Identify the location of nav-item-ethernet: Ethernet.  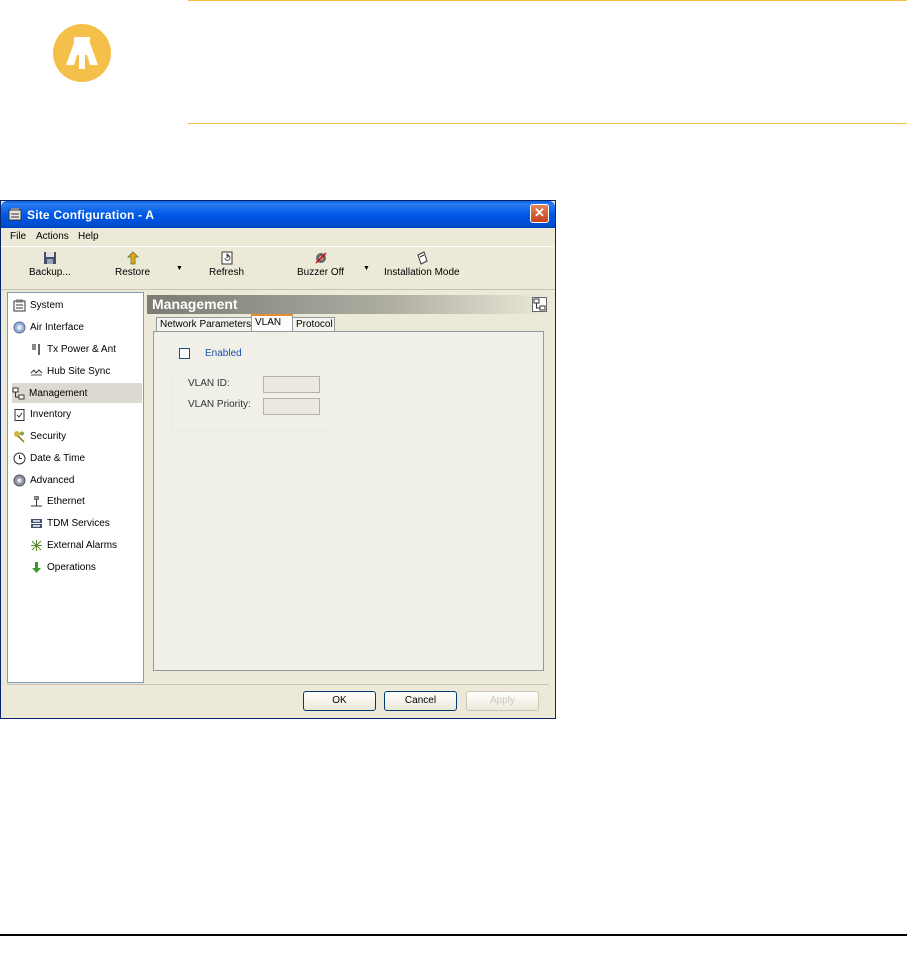
(57, 501).